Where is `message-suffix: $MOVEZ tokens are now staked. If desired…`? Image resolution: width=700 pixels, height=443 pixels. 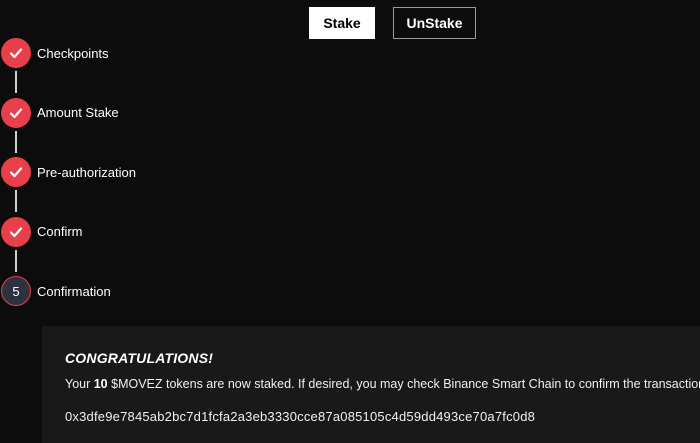 message-suffix: $MOVEZ tokens are now staked. If desired… is located at coordinates (403, 384).